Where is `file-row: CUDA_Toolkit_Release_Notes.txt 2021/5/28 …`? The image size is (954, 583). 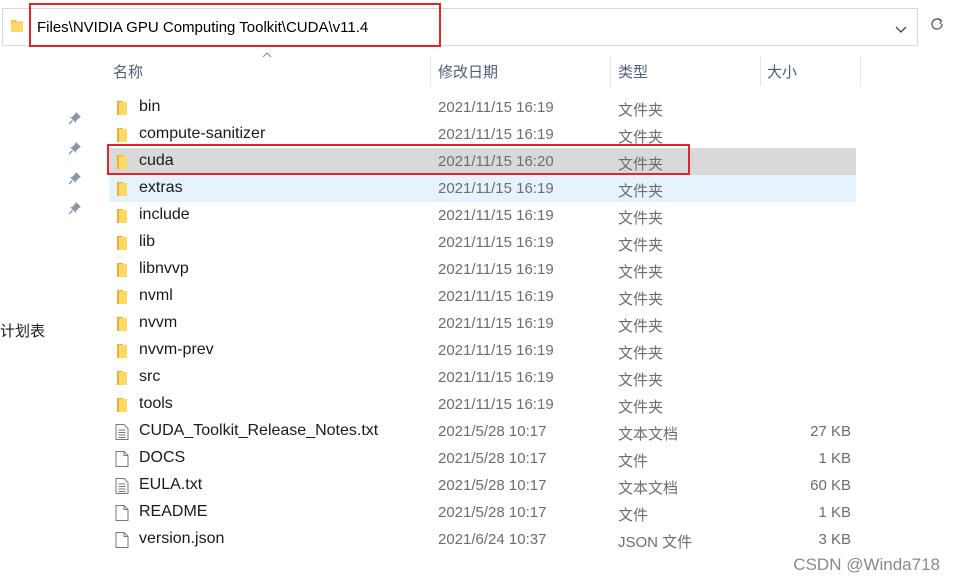 file-row: CUDA_Toolkit_Release_Notes.txt 2021/5/28 … is located at coordinates (482, 431).